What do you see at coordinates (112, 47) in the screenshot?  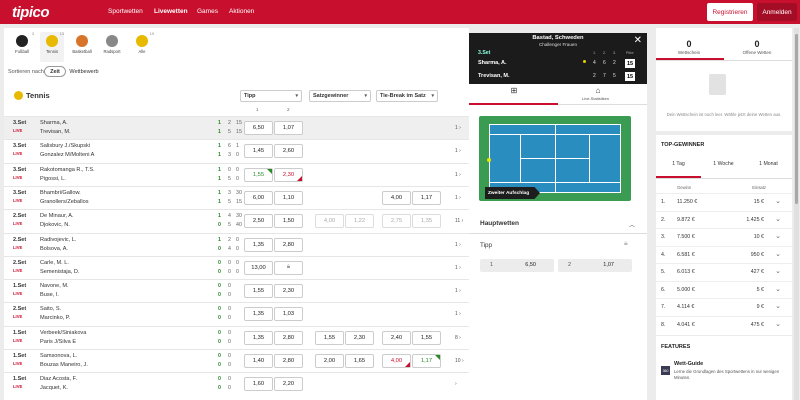 I see `sport-filter-3: Radsport` at bounding box center [112, 47].